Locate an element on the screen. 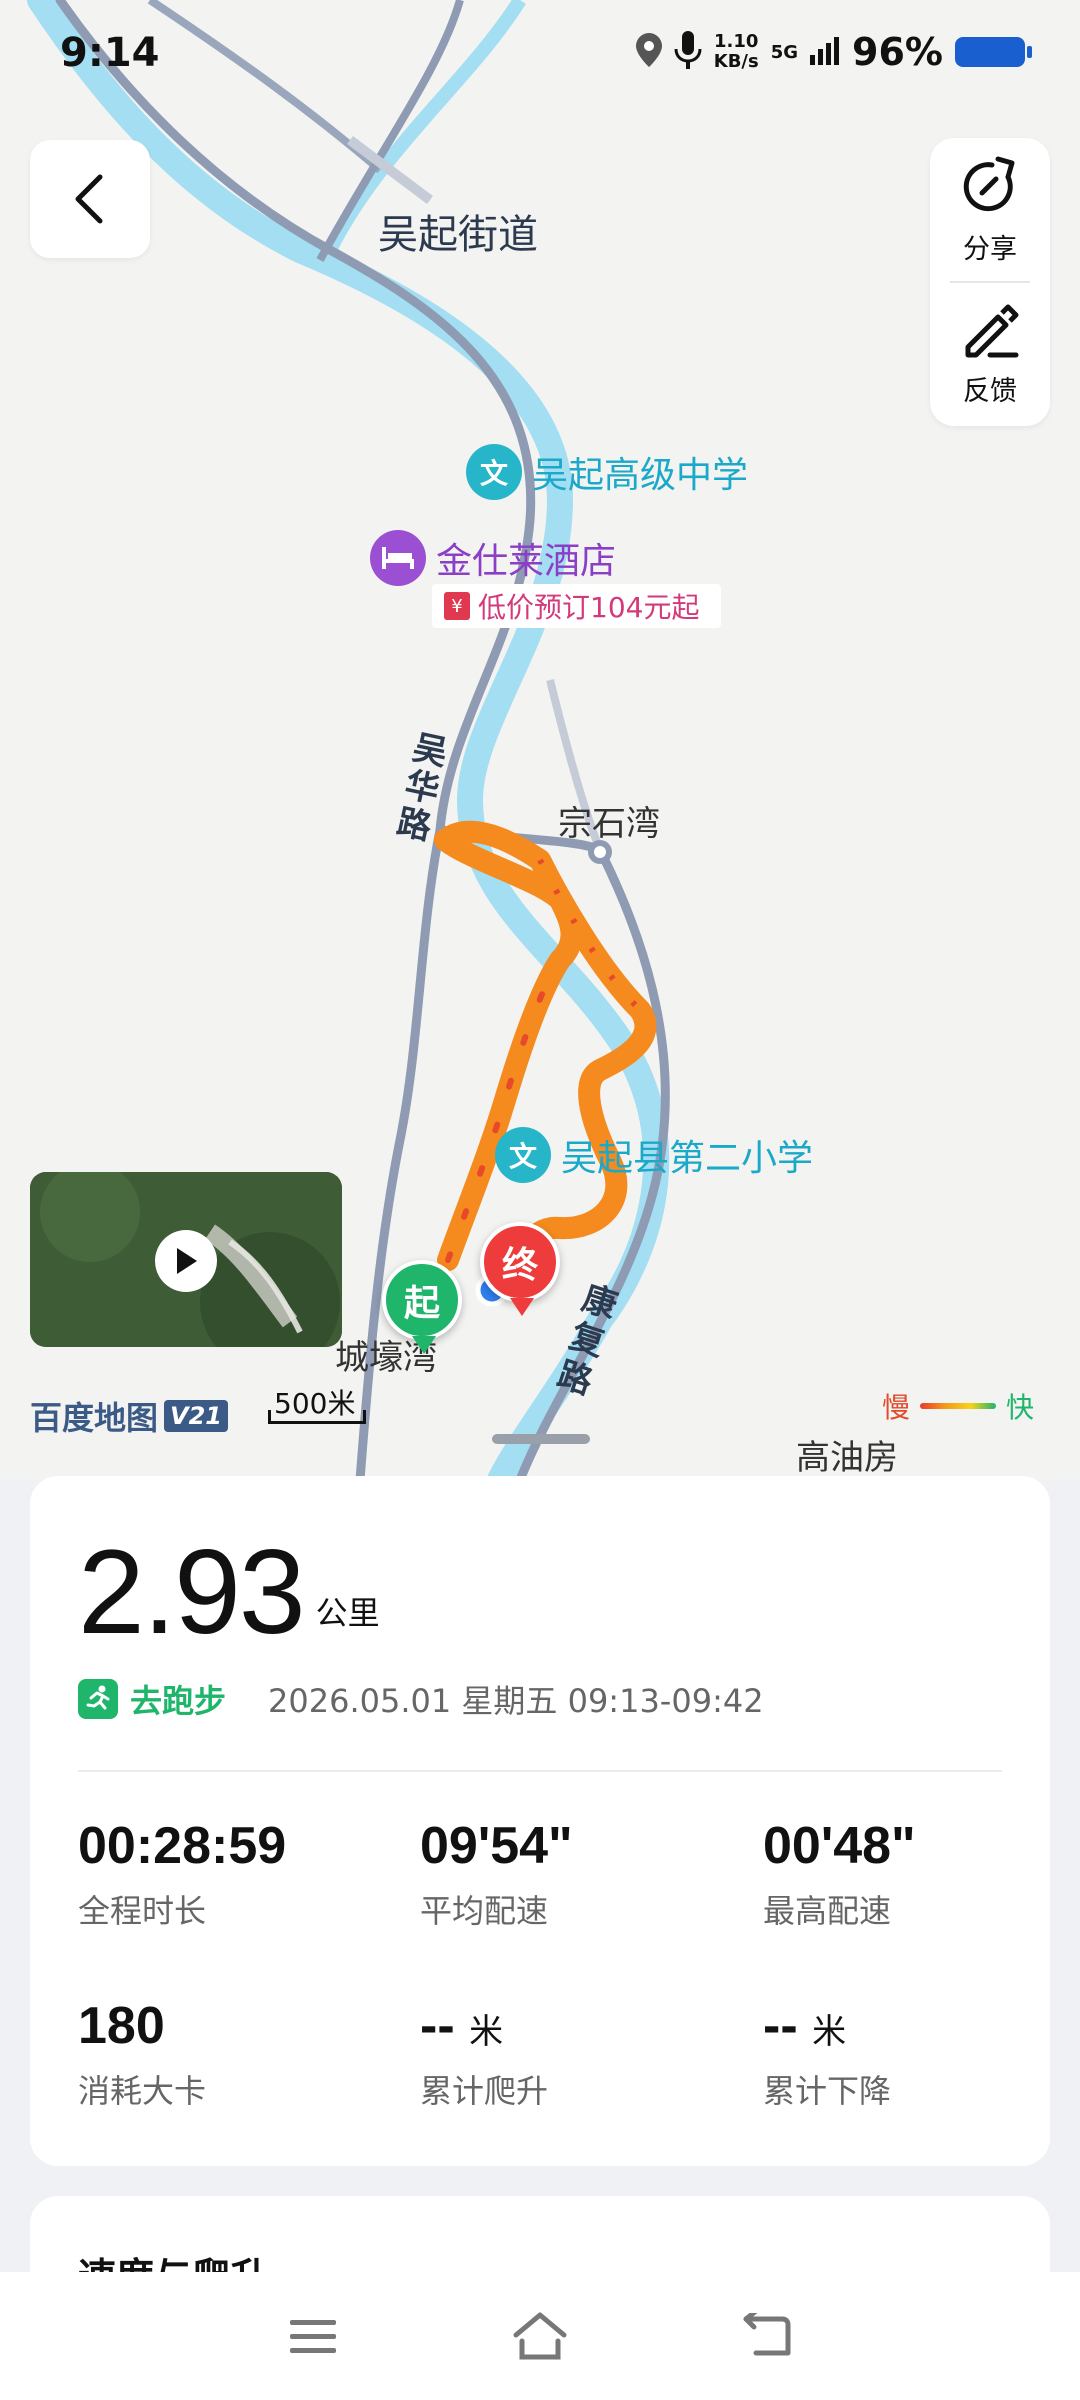 The image size is (1080, 2400). replay-thumbnail is located at coordinates (186, 1259).